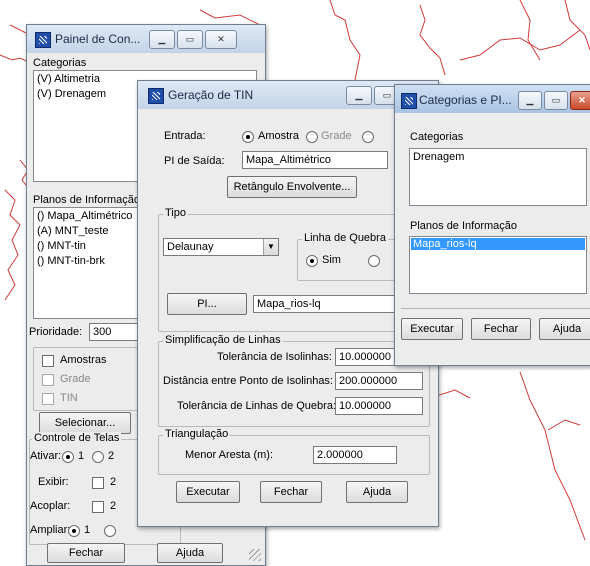 The width and height of the screenshot is (590, 566). I want to click on triangulacao-group: Triangulação Menor Aresta (m): 2.000000, so click(294, 451).